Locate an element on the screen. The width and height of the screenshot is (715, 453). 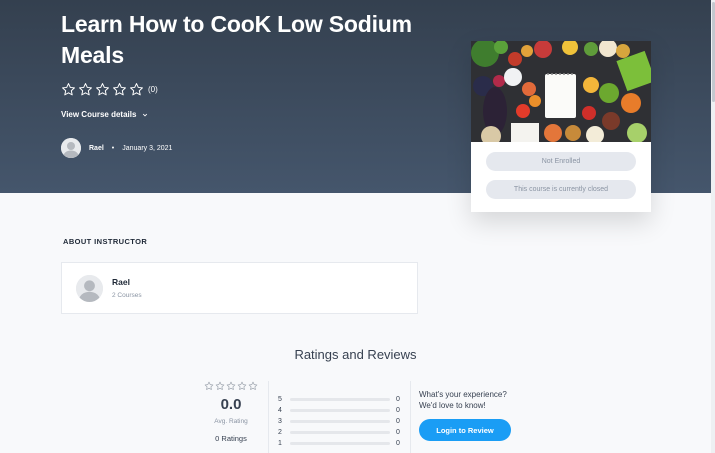
total-ratings: 0 Ratings is located at coordinates (231, 438).